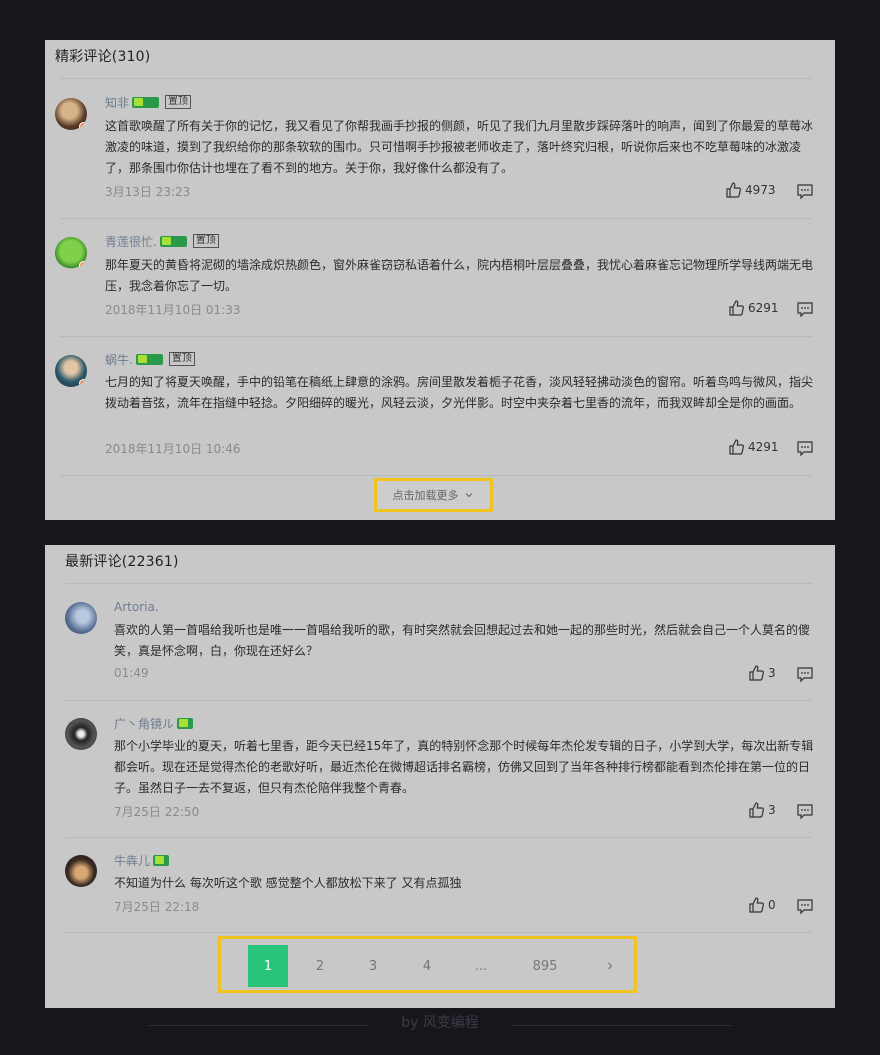 This screenshot has width=880, height=1055. Describe the element at coordinates (288, 883) in the screenshot. I see `comment-text: 不知道为什么 每次听这个歌 感觉整个人都放松下来了 又有点孤独` at that location.